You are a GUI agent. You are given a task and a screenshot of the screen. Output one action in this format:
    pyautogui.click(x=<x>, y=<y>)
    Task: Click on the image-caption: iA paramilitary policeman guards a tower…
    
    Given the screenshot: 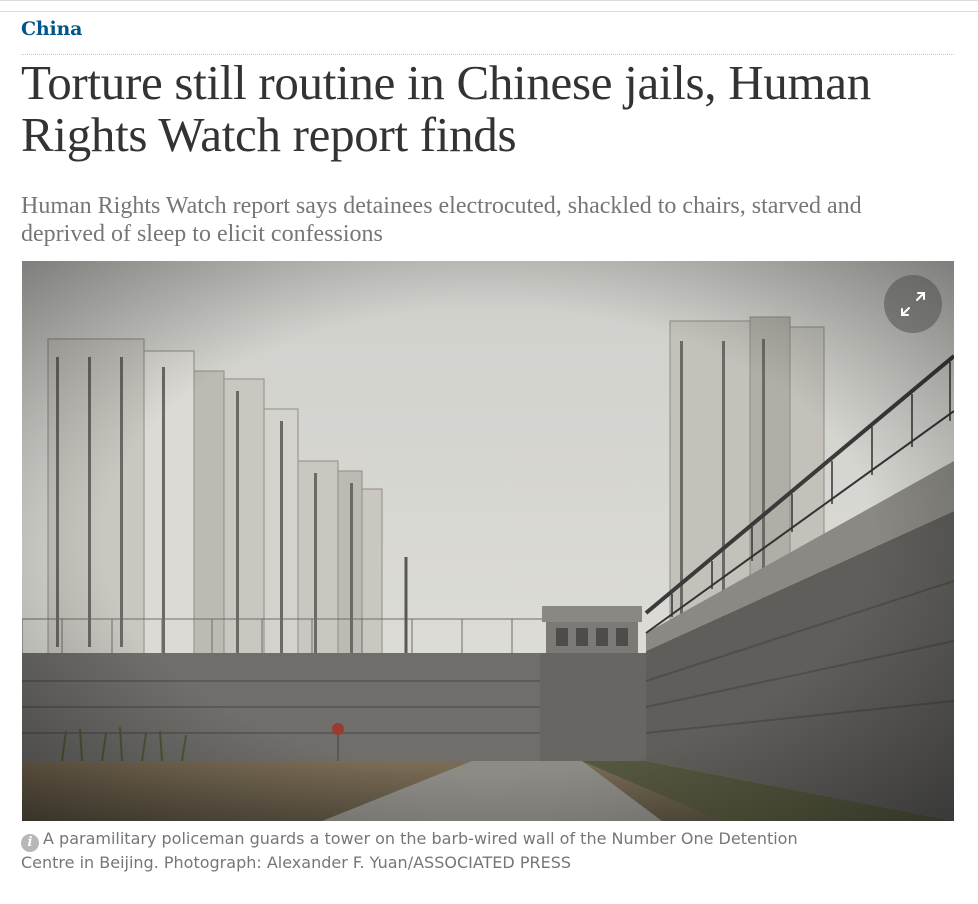 What is the action you would take?
    pyautogui.click(x=421, y=850)
    